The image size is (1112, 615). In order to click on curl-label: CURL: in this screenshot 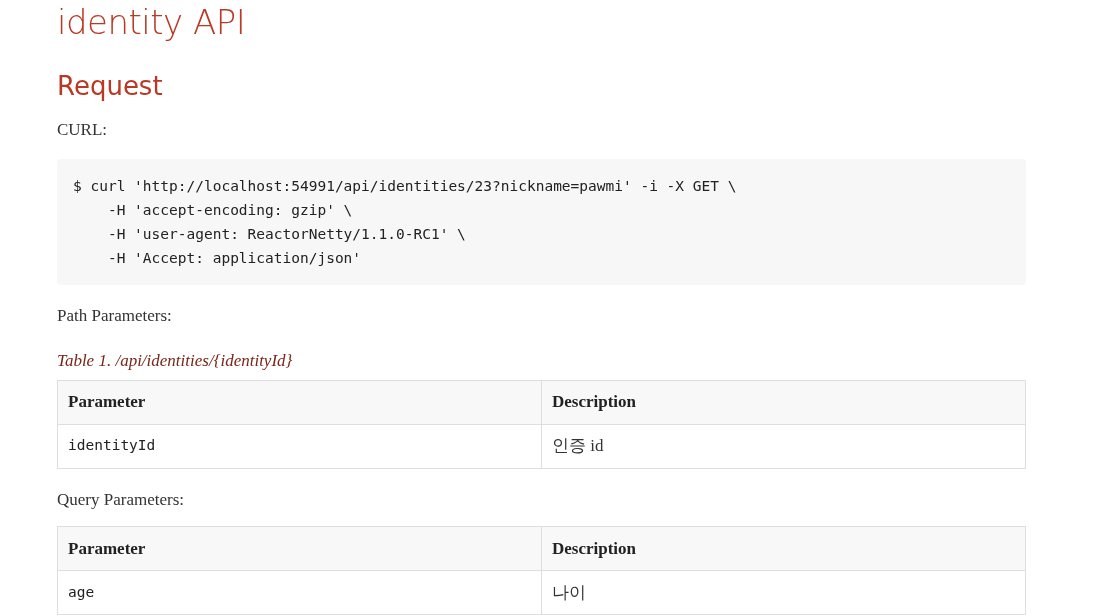, I will do `click(82, 130)`.